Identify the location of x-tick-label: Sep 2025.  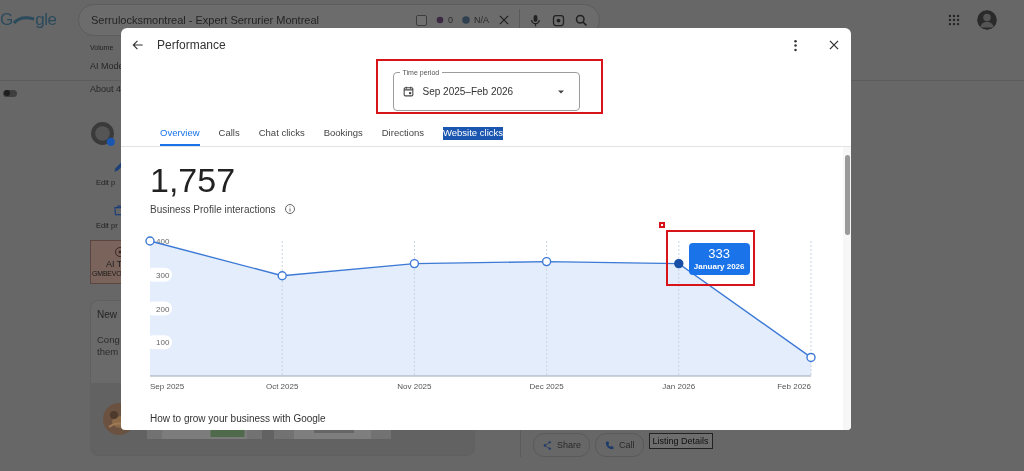
(167, 386).